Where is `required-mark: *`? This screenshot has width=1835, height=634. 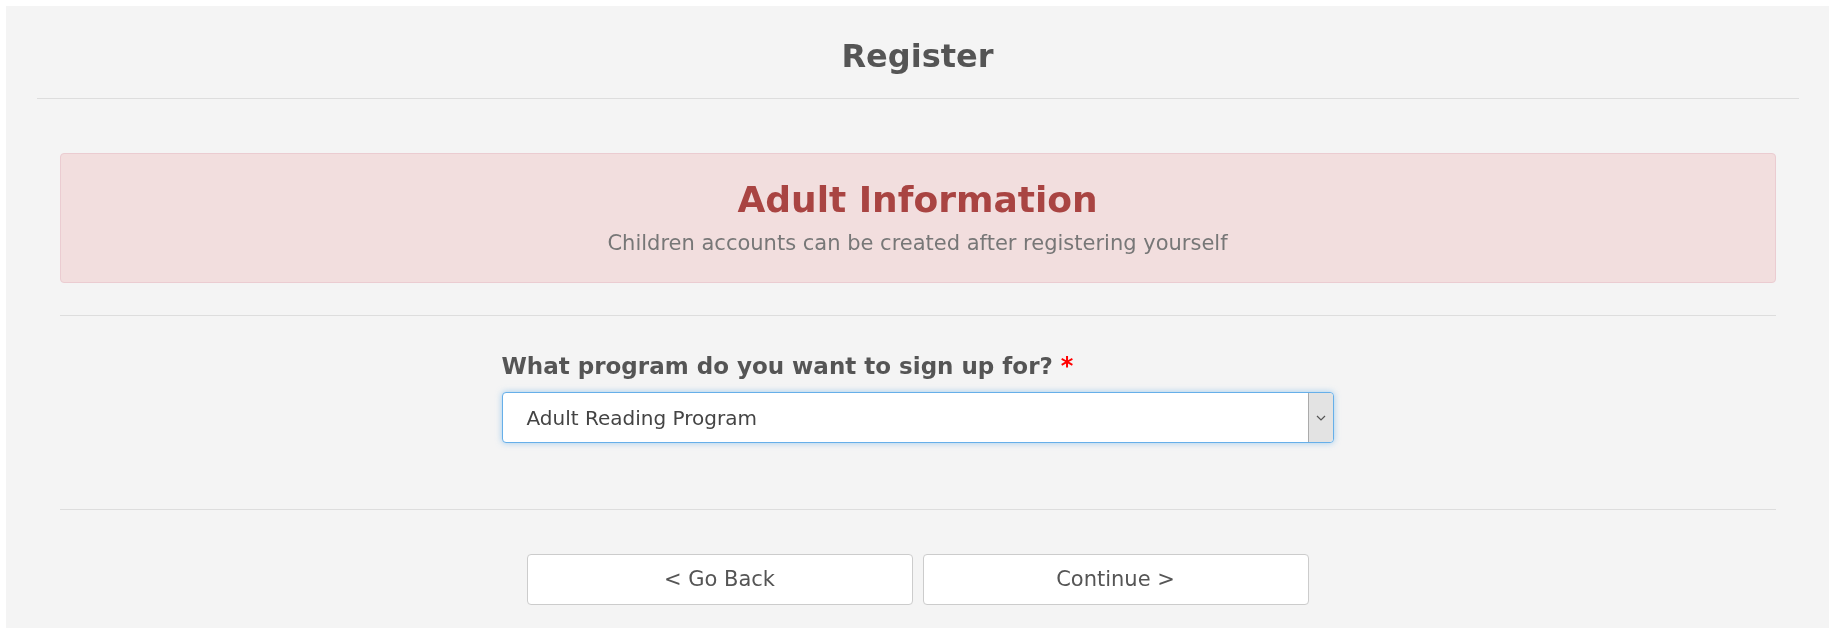 required-mark: * is located at coordinates (1067, 366).